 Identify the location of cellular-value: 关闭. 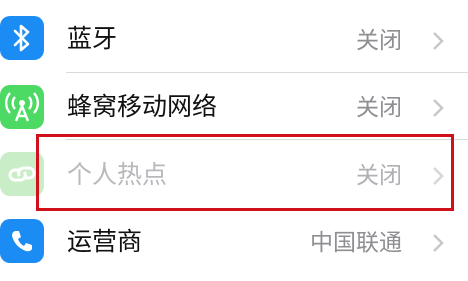
(379, 108).